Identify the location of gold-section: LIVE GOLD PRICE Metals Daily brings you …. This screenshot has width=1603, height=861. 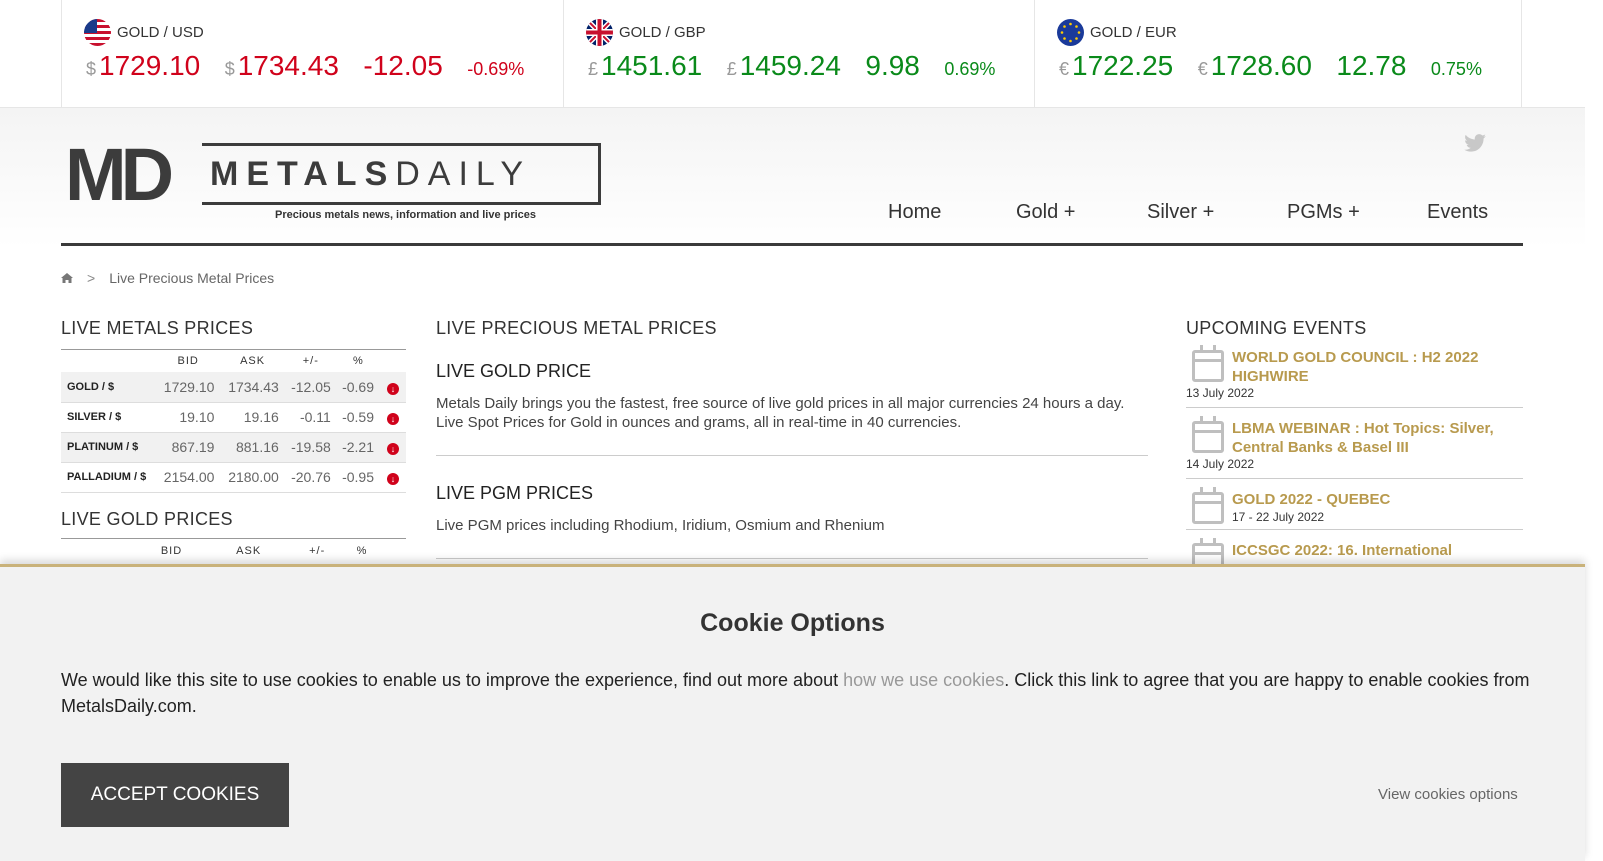
(792, 396).